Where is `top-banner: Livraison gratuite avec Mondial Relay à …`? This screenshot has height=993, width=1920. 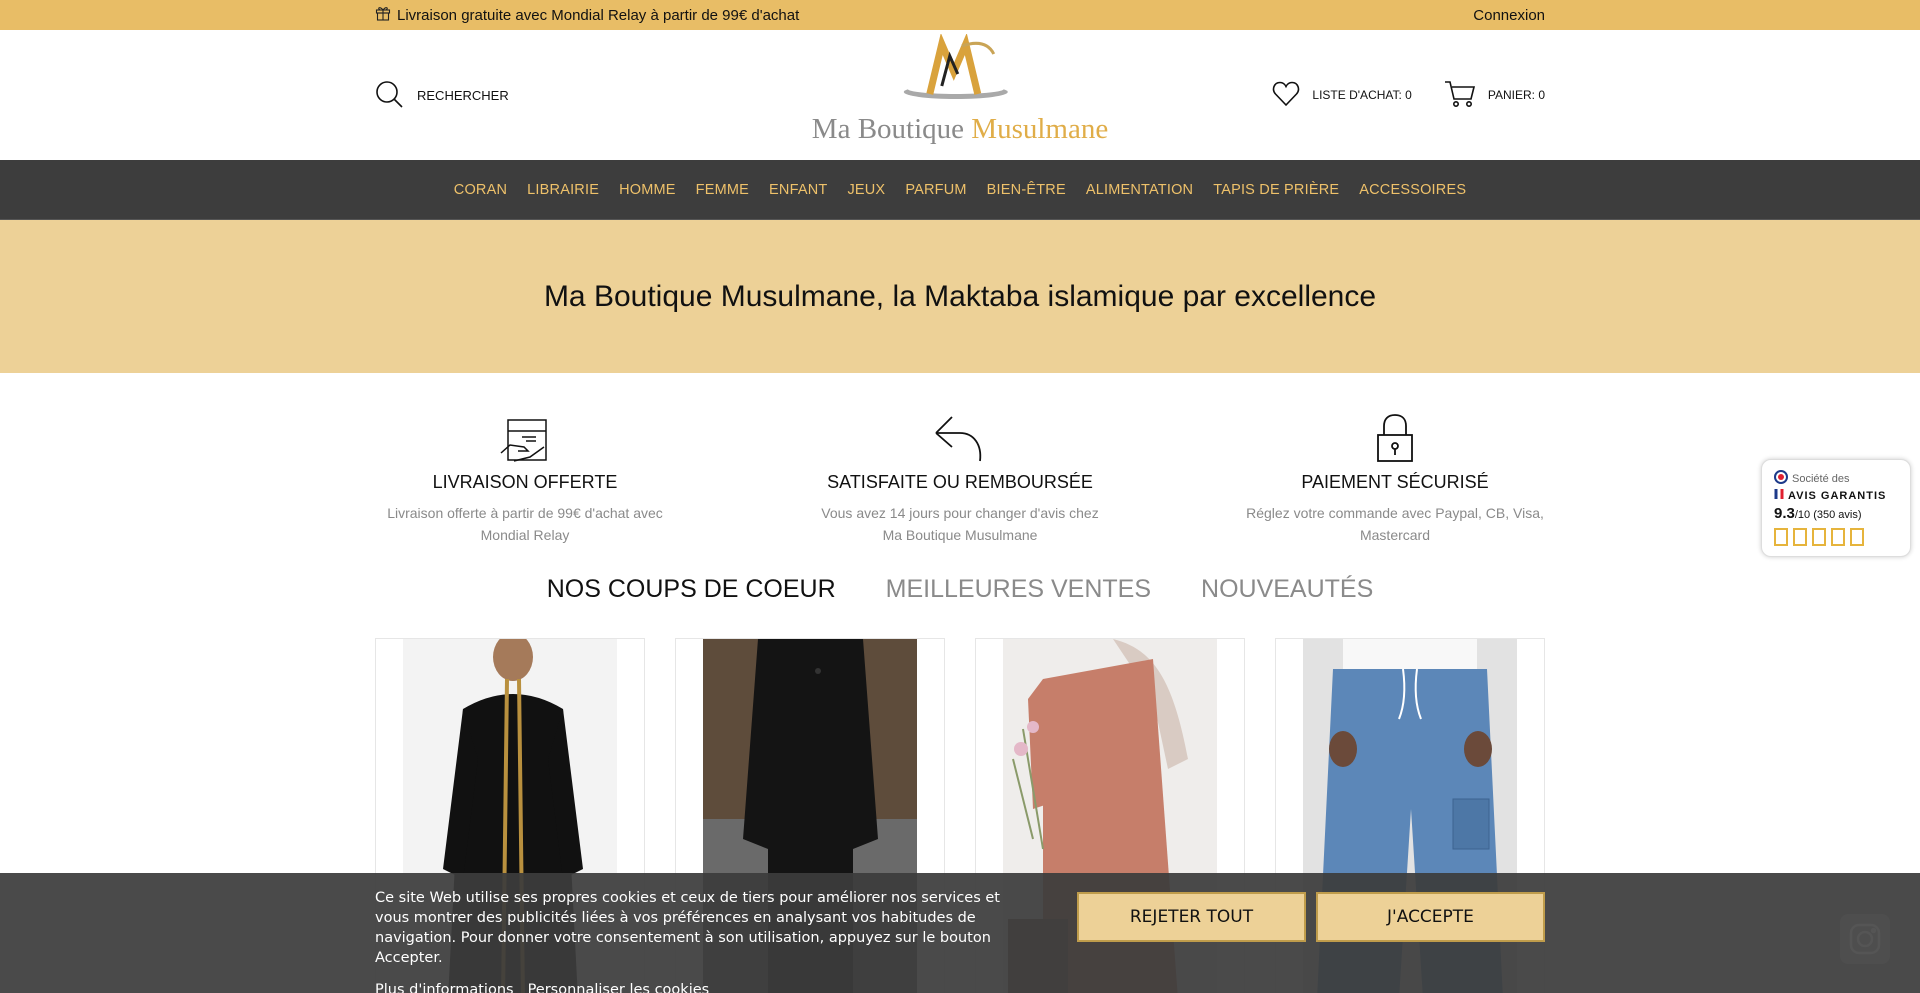 top-banner: Livraison gratuite avec Mondial Relay à … is located at coordinates (960, 15).